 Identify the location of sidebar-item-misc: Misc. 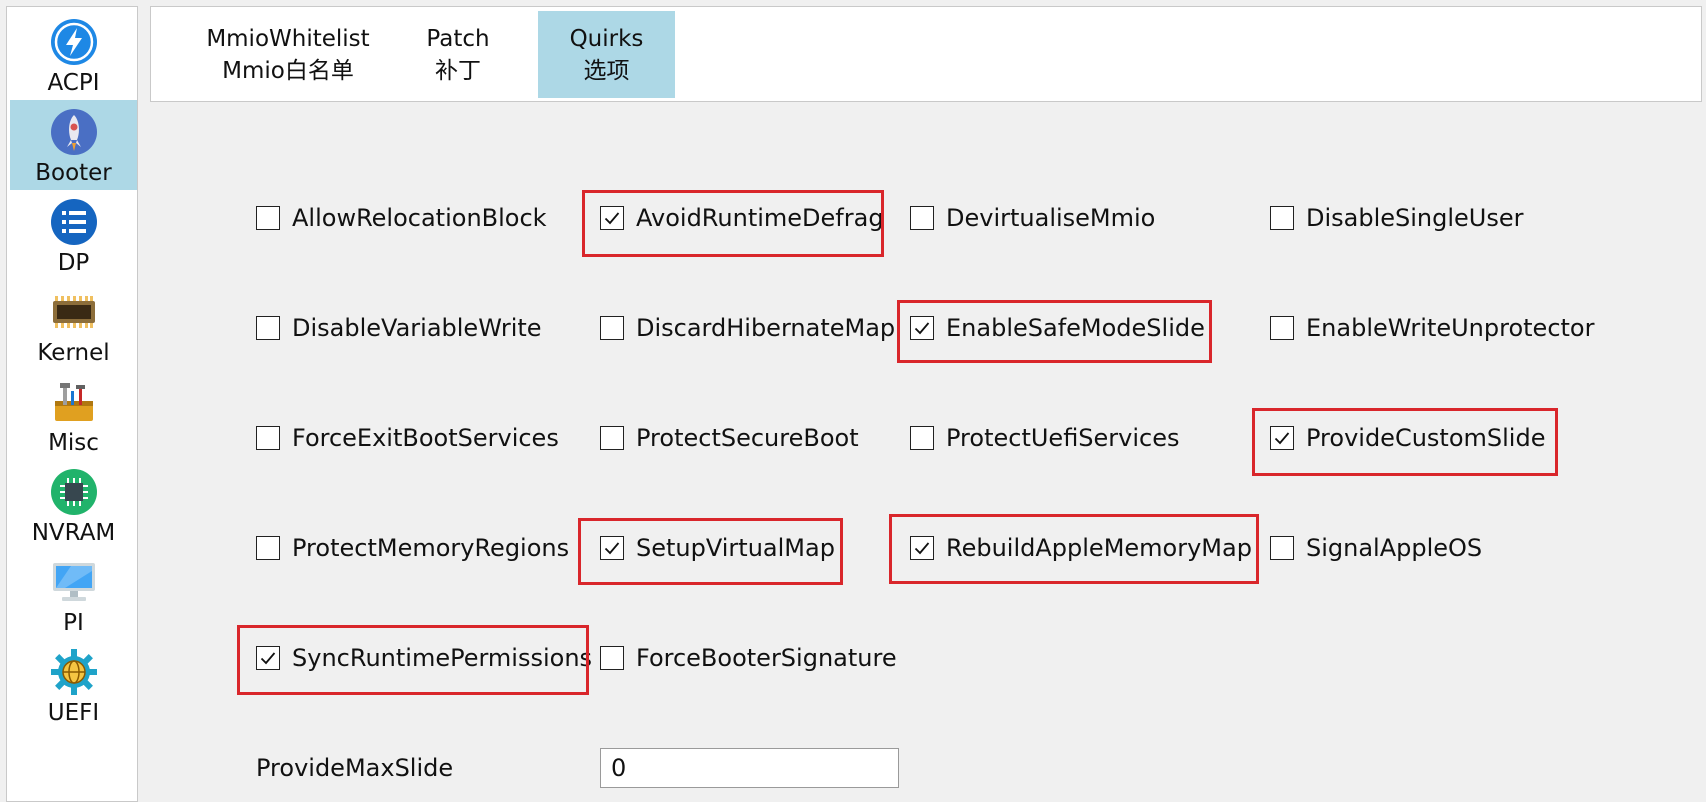
(73, 415).